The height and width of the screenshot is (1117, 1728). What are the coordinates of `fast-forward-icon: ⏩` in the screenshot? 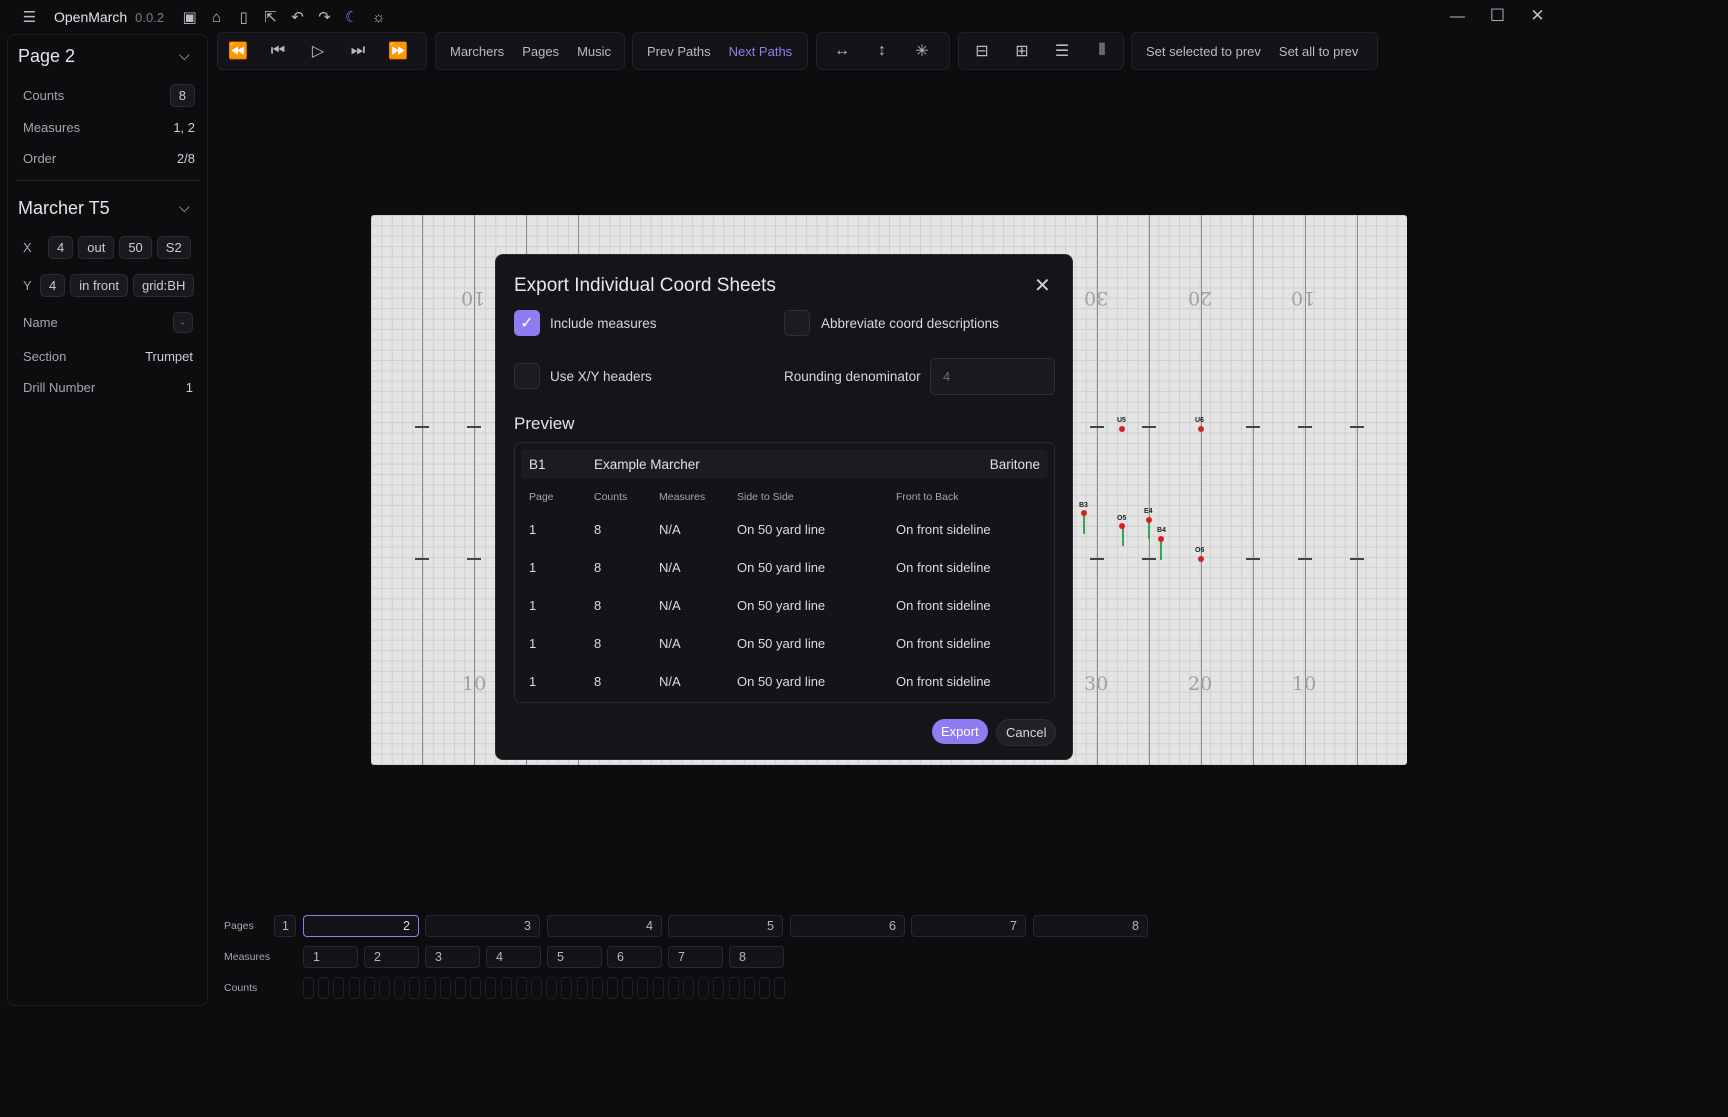 It's located at (398, 51).